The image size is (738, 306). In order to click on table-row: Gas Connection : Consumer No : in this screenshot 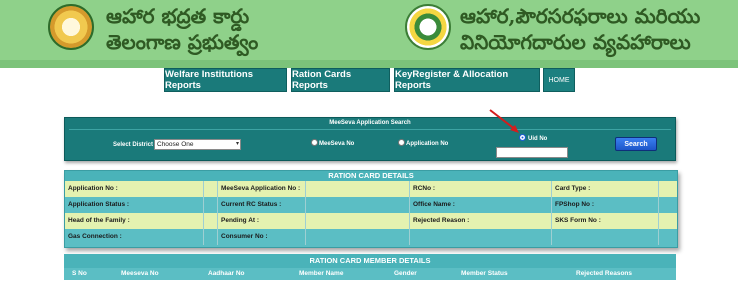, I will do `click(371, 237)`.